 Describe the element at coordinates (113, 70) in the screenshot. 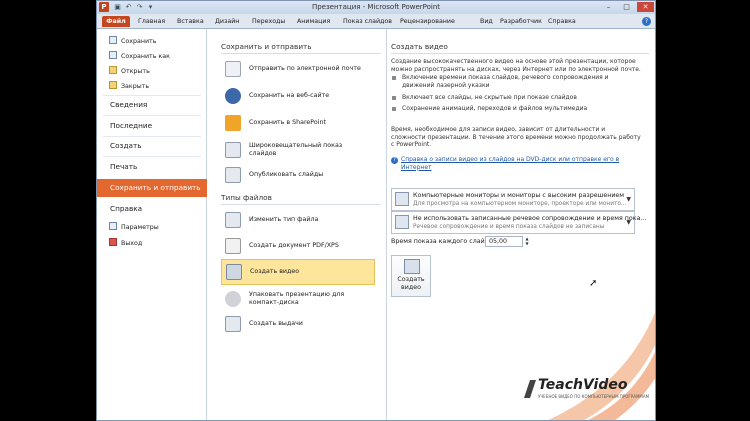

I see `folder-open-icon` at that location.